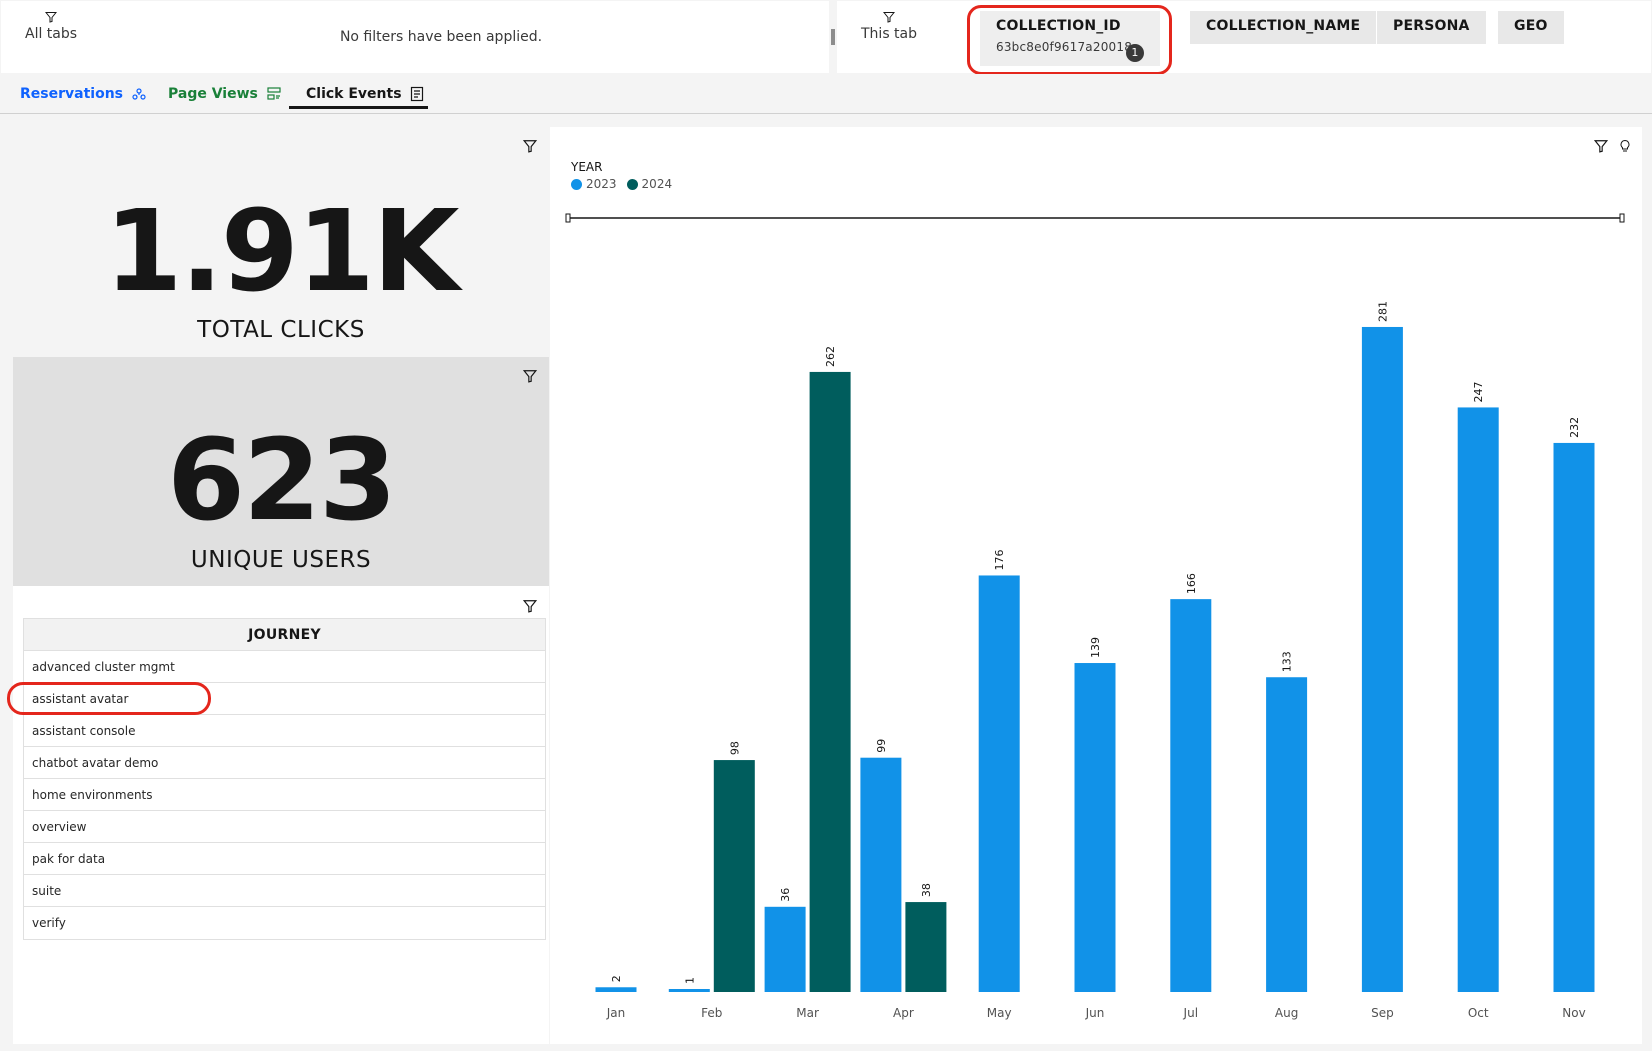  What do you see at coordinates (71, 94) in the screenshot?
I see `tab-label: Reservations` at bounding box center [71, 94].